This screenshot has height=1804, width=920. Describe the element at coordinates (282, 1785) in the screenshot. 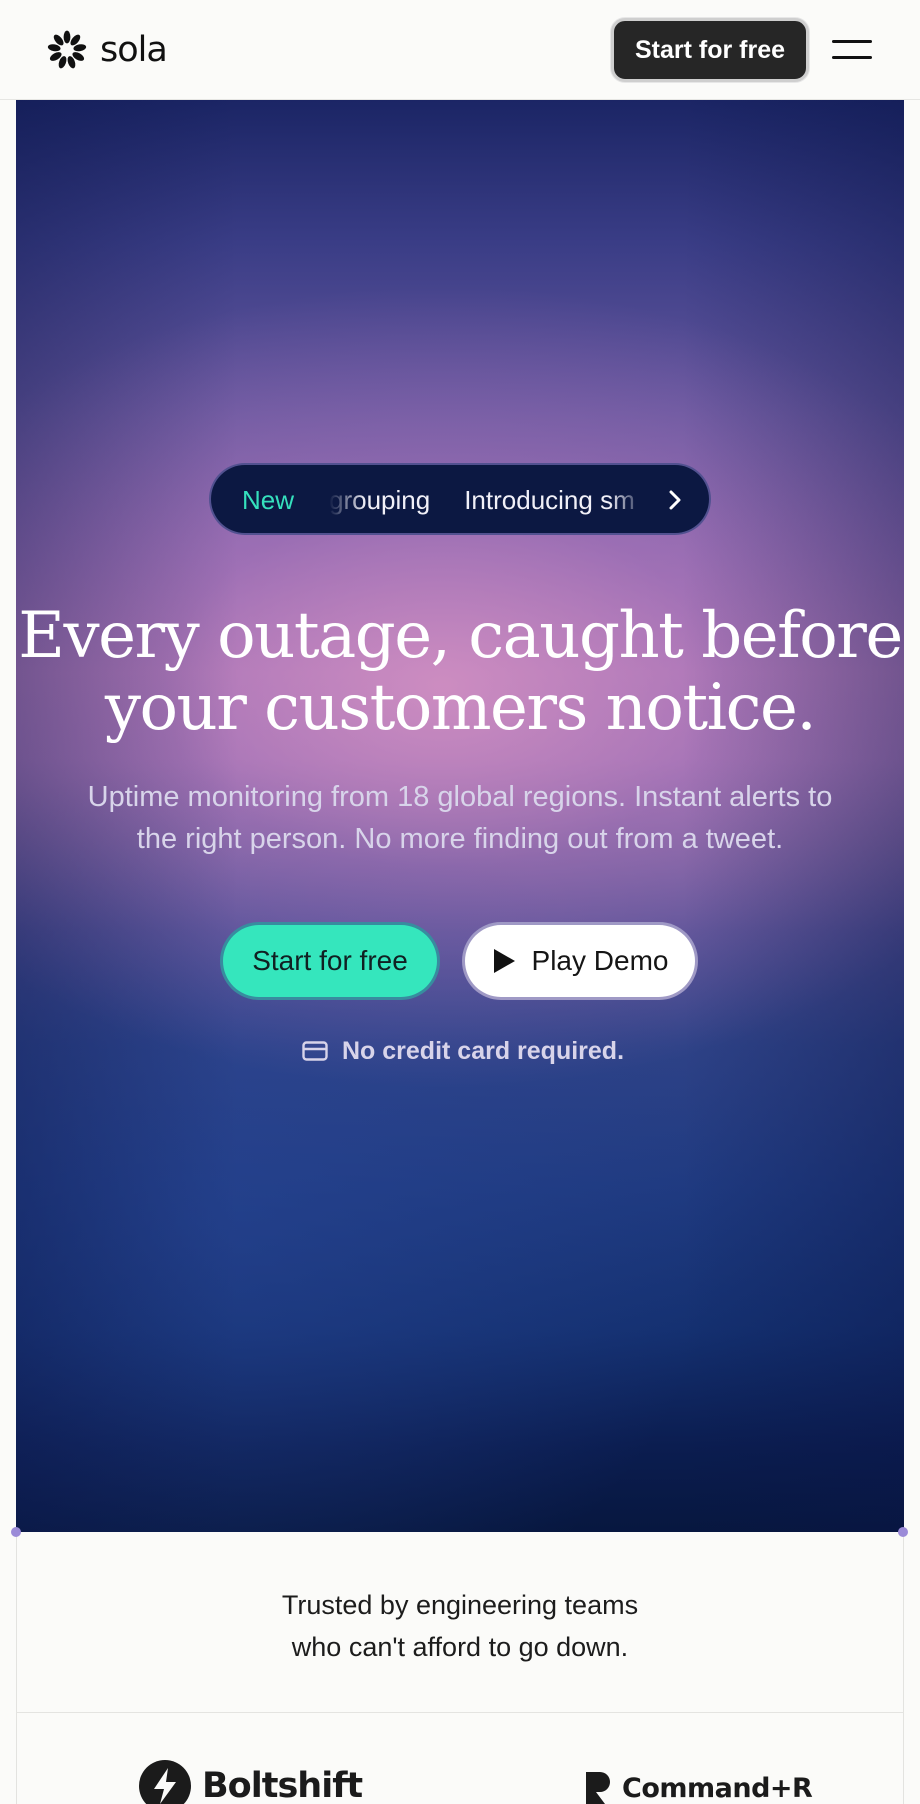

I see `boltshift-wordmark: Boltshift` at that location.